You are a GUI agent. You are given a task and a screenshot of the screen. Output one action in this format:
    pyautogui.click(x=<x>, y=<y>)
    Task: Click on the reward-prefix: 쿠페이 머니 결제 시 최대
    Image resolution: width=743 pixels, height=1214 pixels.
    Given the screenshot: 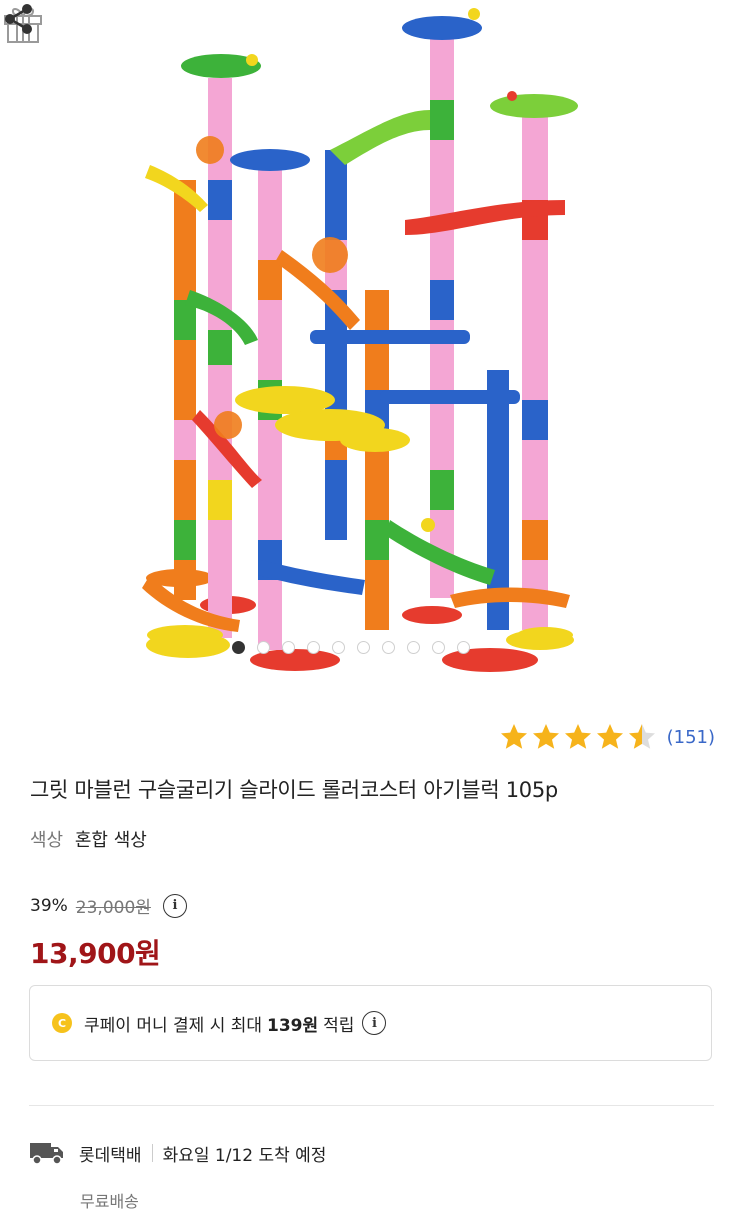 What is the action you would take?
    pyautogui.click(x=173, y=1025)
    